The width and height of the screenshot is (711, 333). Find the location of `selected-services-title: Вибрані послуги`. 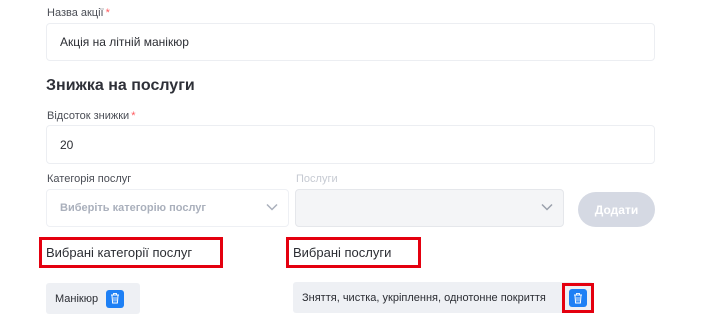

selected-services-title: Вибрані послуги is located at coordinates (353, 252).